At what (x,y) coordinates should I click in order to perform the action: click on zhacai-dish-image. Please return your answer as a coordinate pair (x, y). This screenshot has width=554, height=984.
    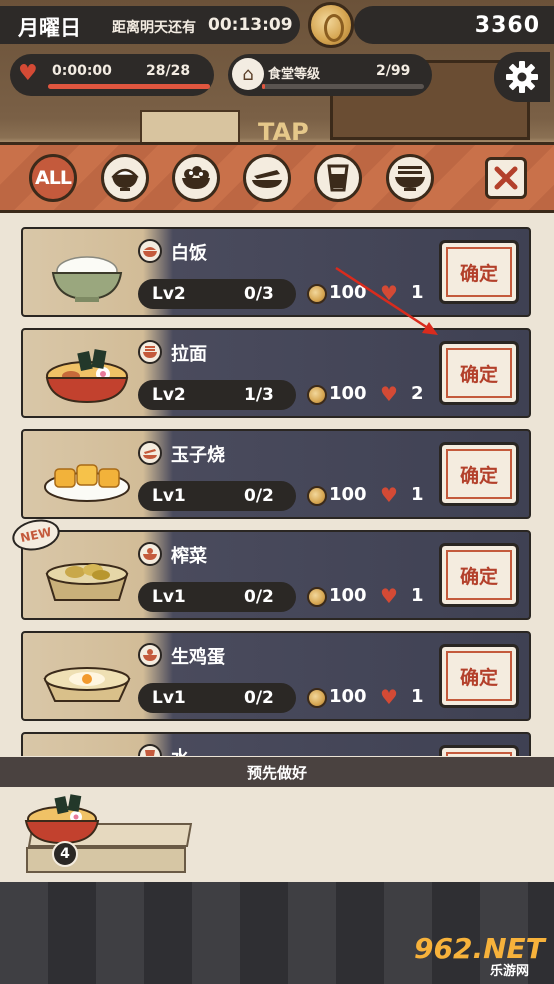
    Looking at the image, I should click on (87, 582).